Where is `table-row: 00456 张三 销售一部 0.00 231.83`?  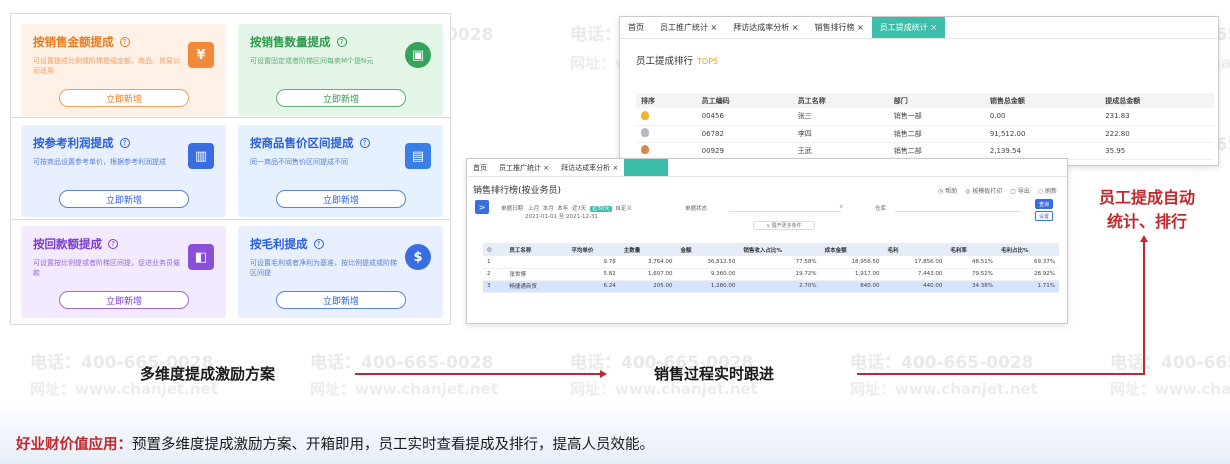
table-row: 00456 张三 销售一部 0.00 231.83 is located at coordinates (925, 117).